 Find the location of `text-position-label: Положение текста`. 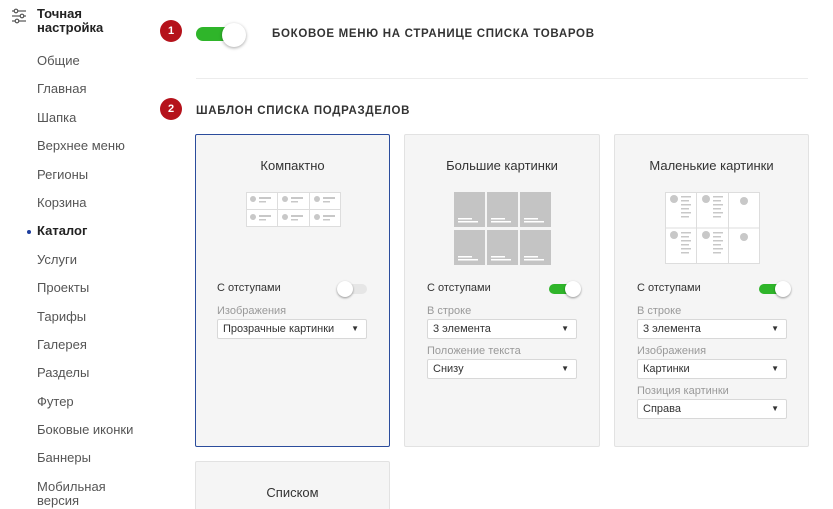

text-position-label: Положение текста is located at coordinates (474, 351).